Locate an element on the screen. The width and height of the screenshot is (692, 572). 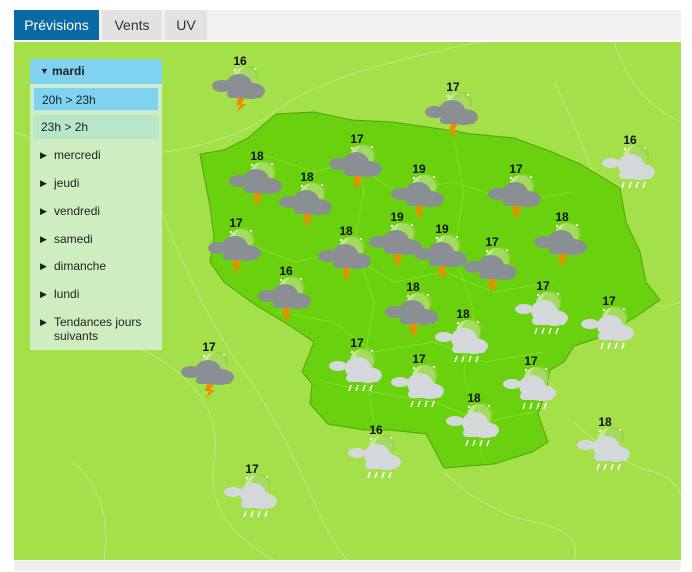
day-label: samedi is located at coordinates (73, 239).